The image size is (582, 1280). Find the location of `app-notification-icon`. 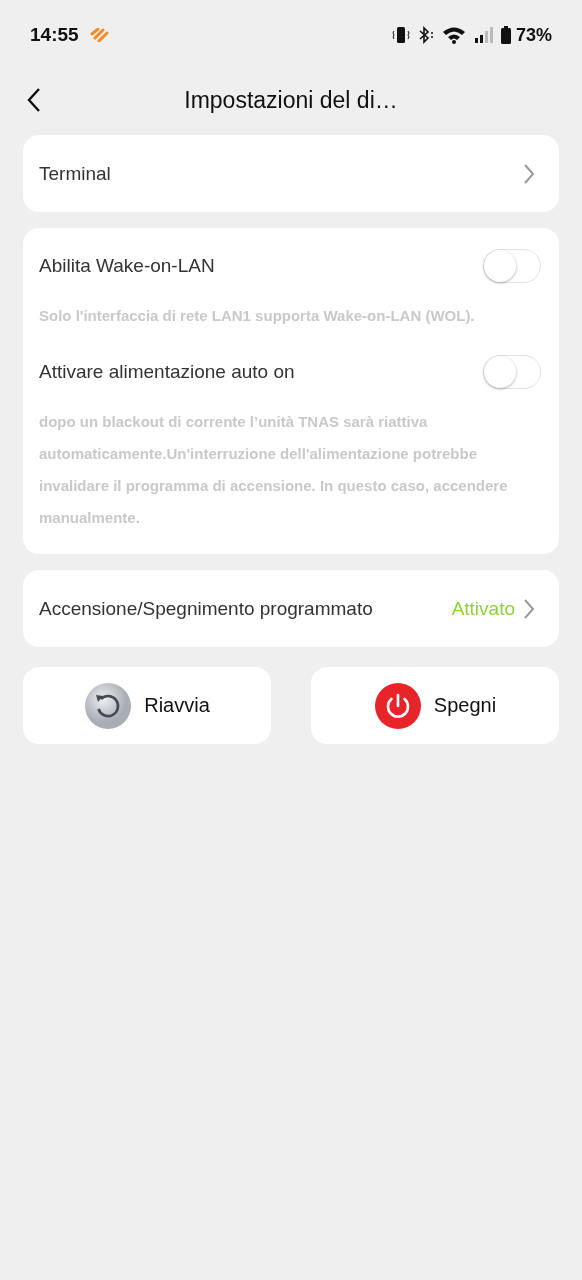

app-notification-icon is located at coordinates (99, 35).